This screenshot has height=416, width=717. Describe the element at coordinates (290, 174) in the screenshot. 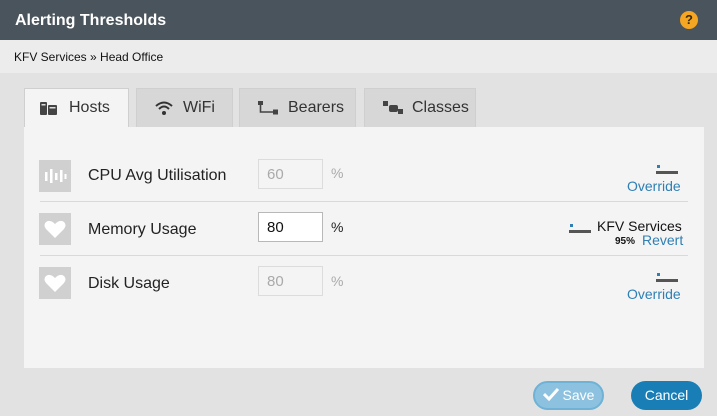

I see `cpu-threshold-input: 60` at that location.